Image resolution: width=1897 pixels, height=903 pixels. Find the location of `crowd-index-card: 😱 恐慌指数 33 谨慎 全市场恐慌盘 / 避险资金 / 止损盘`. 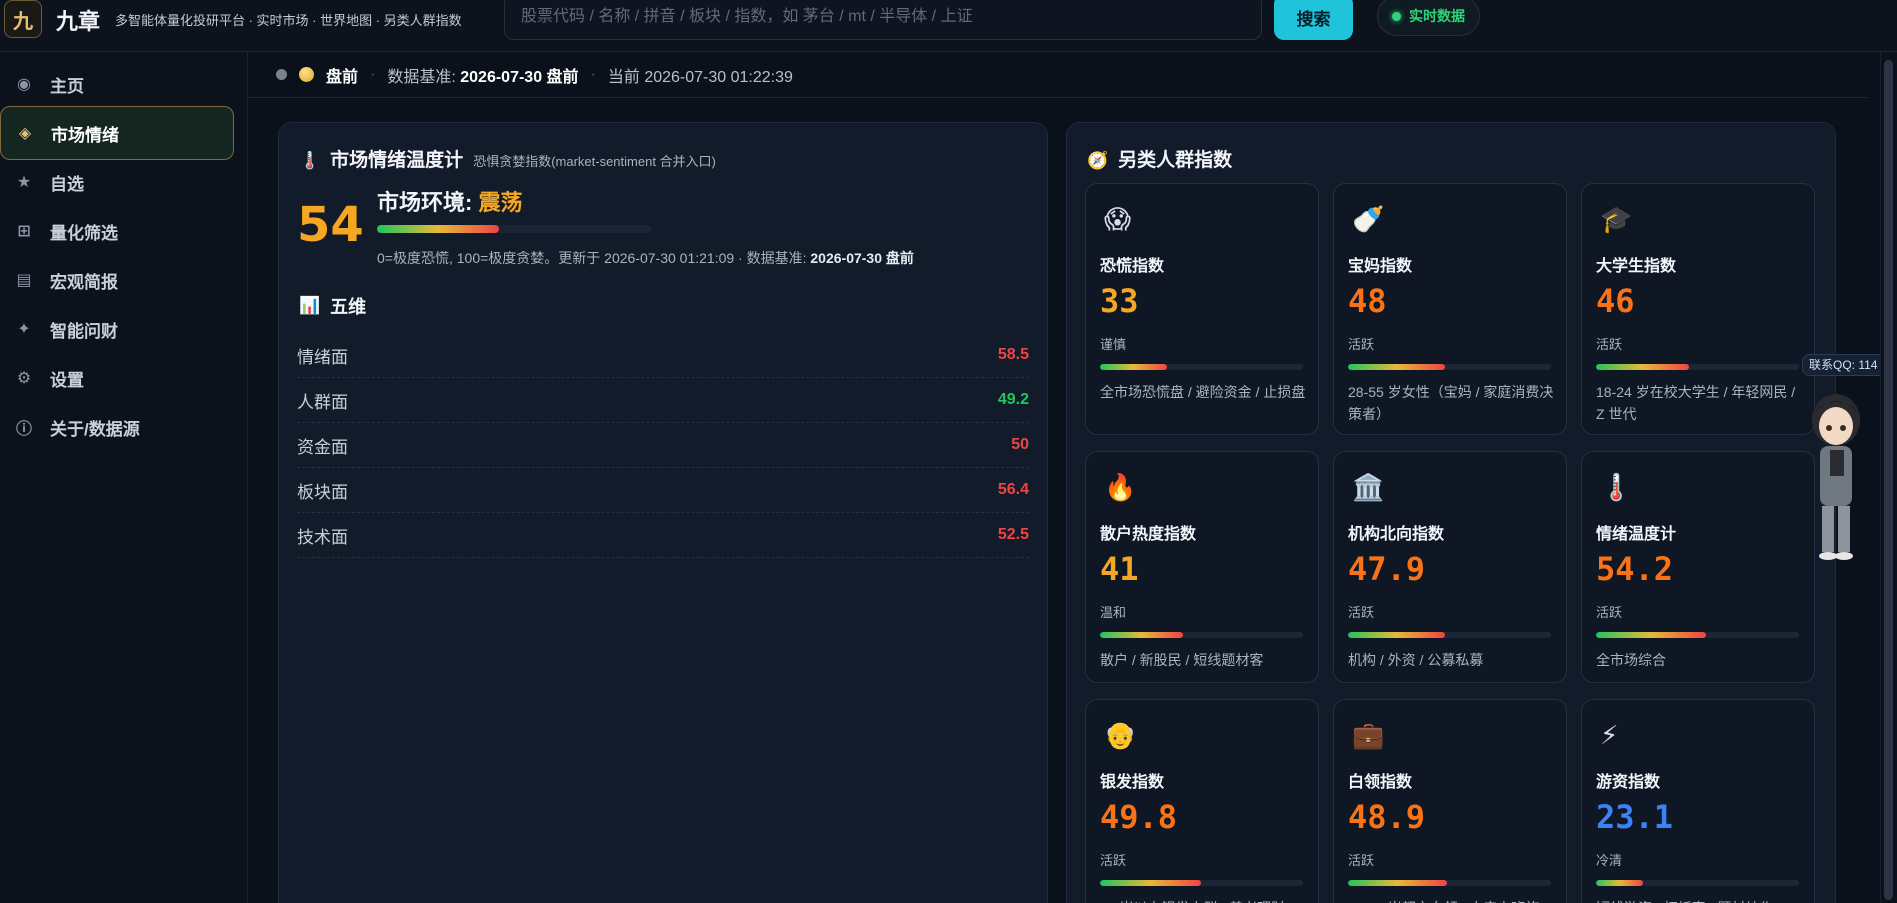

crowd-index-card: 😱 恐慌指数 33 谨慎 全市场恐慌盘 / 避险资金 / 止损盘 is located at coordinates (1202, 309).